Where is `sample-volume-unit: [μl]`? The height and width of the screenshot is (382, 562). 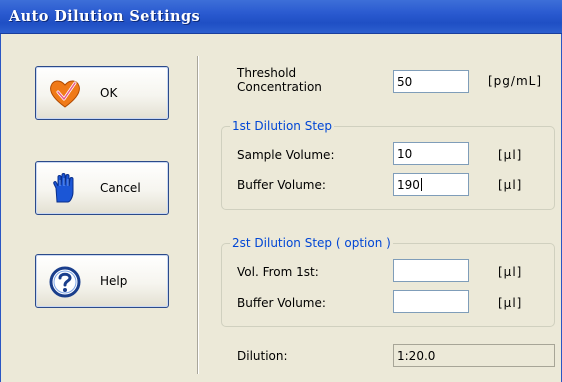 sample-volume-unit: [μl] is located at coordinates (510, 155).